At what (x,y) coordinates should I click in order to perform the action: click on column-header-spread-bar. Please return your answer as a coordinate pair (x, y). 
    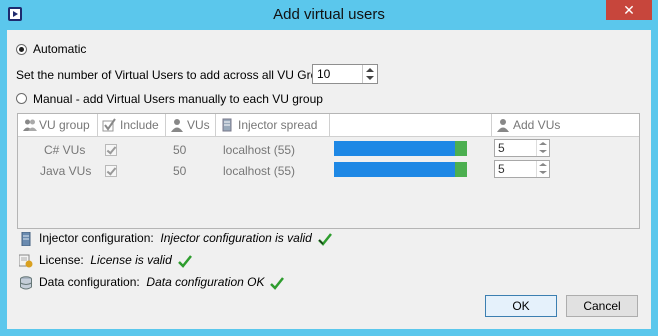
    Looking at the image, I should click on (411, 125).